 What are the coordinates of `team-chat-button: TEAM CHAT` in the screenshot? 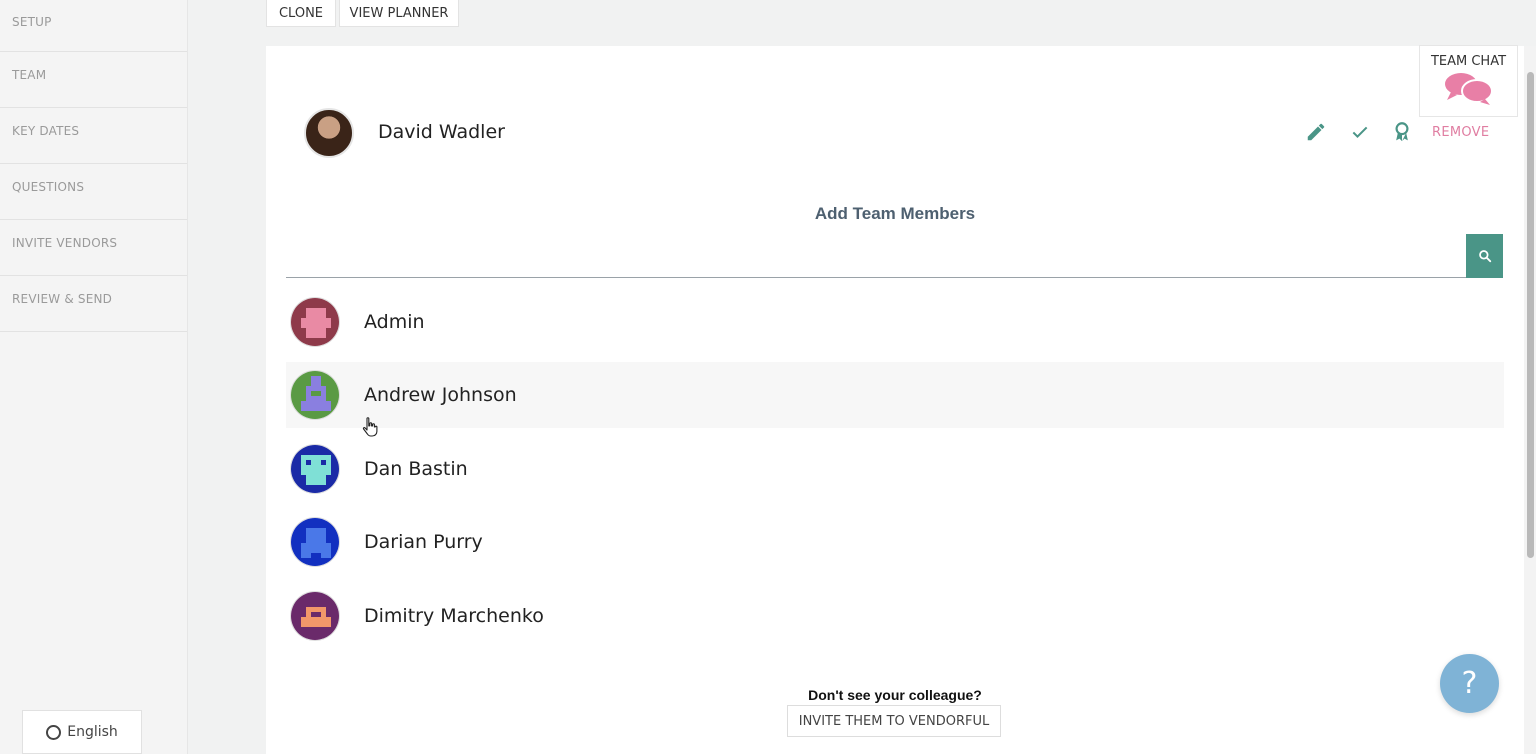 It's located at (1468, 81).